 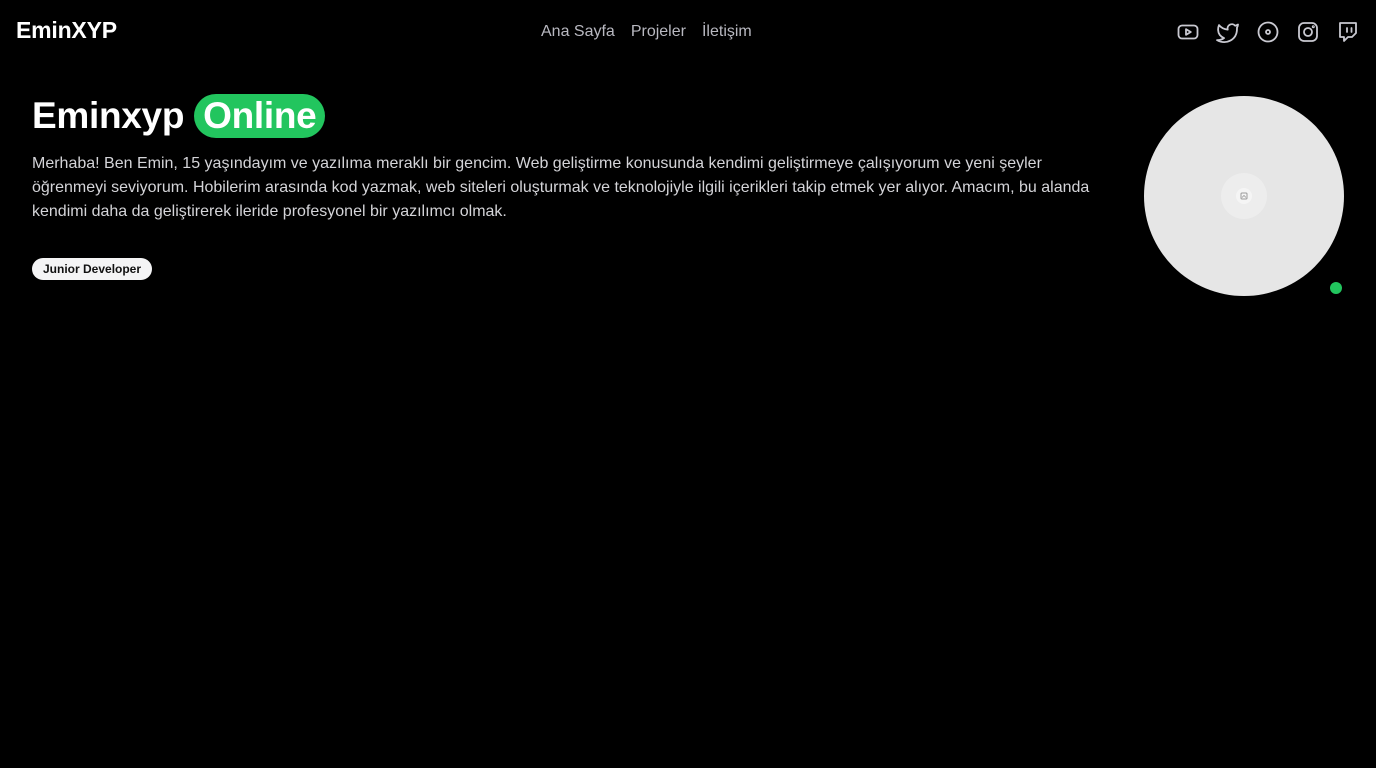 I want to click on disc-icon, so click(x=1268, y=32).